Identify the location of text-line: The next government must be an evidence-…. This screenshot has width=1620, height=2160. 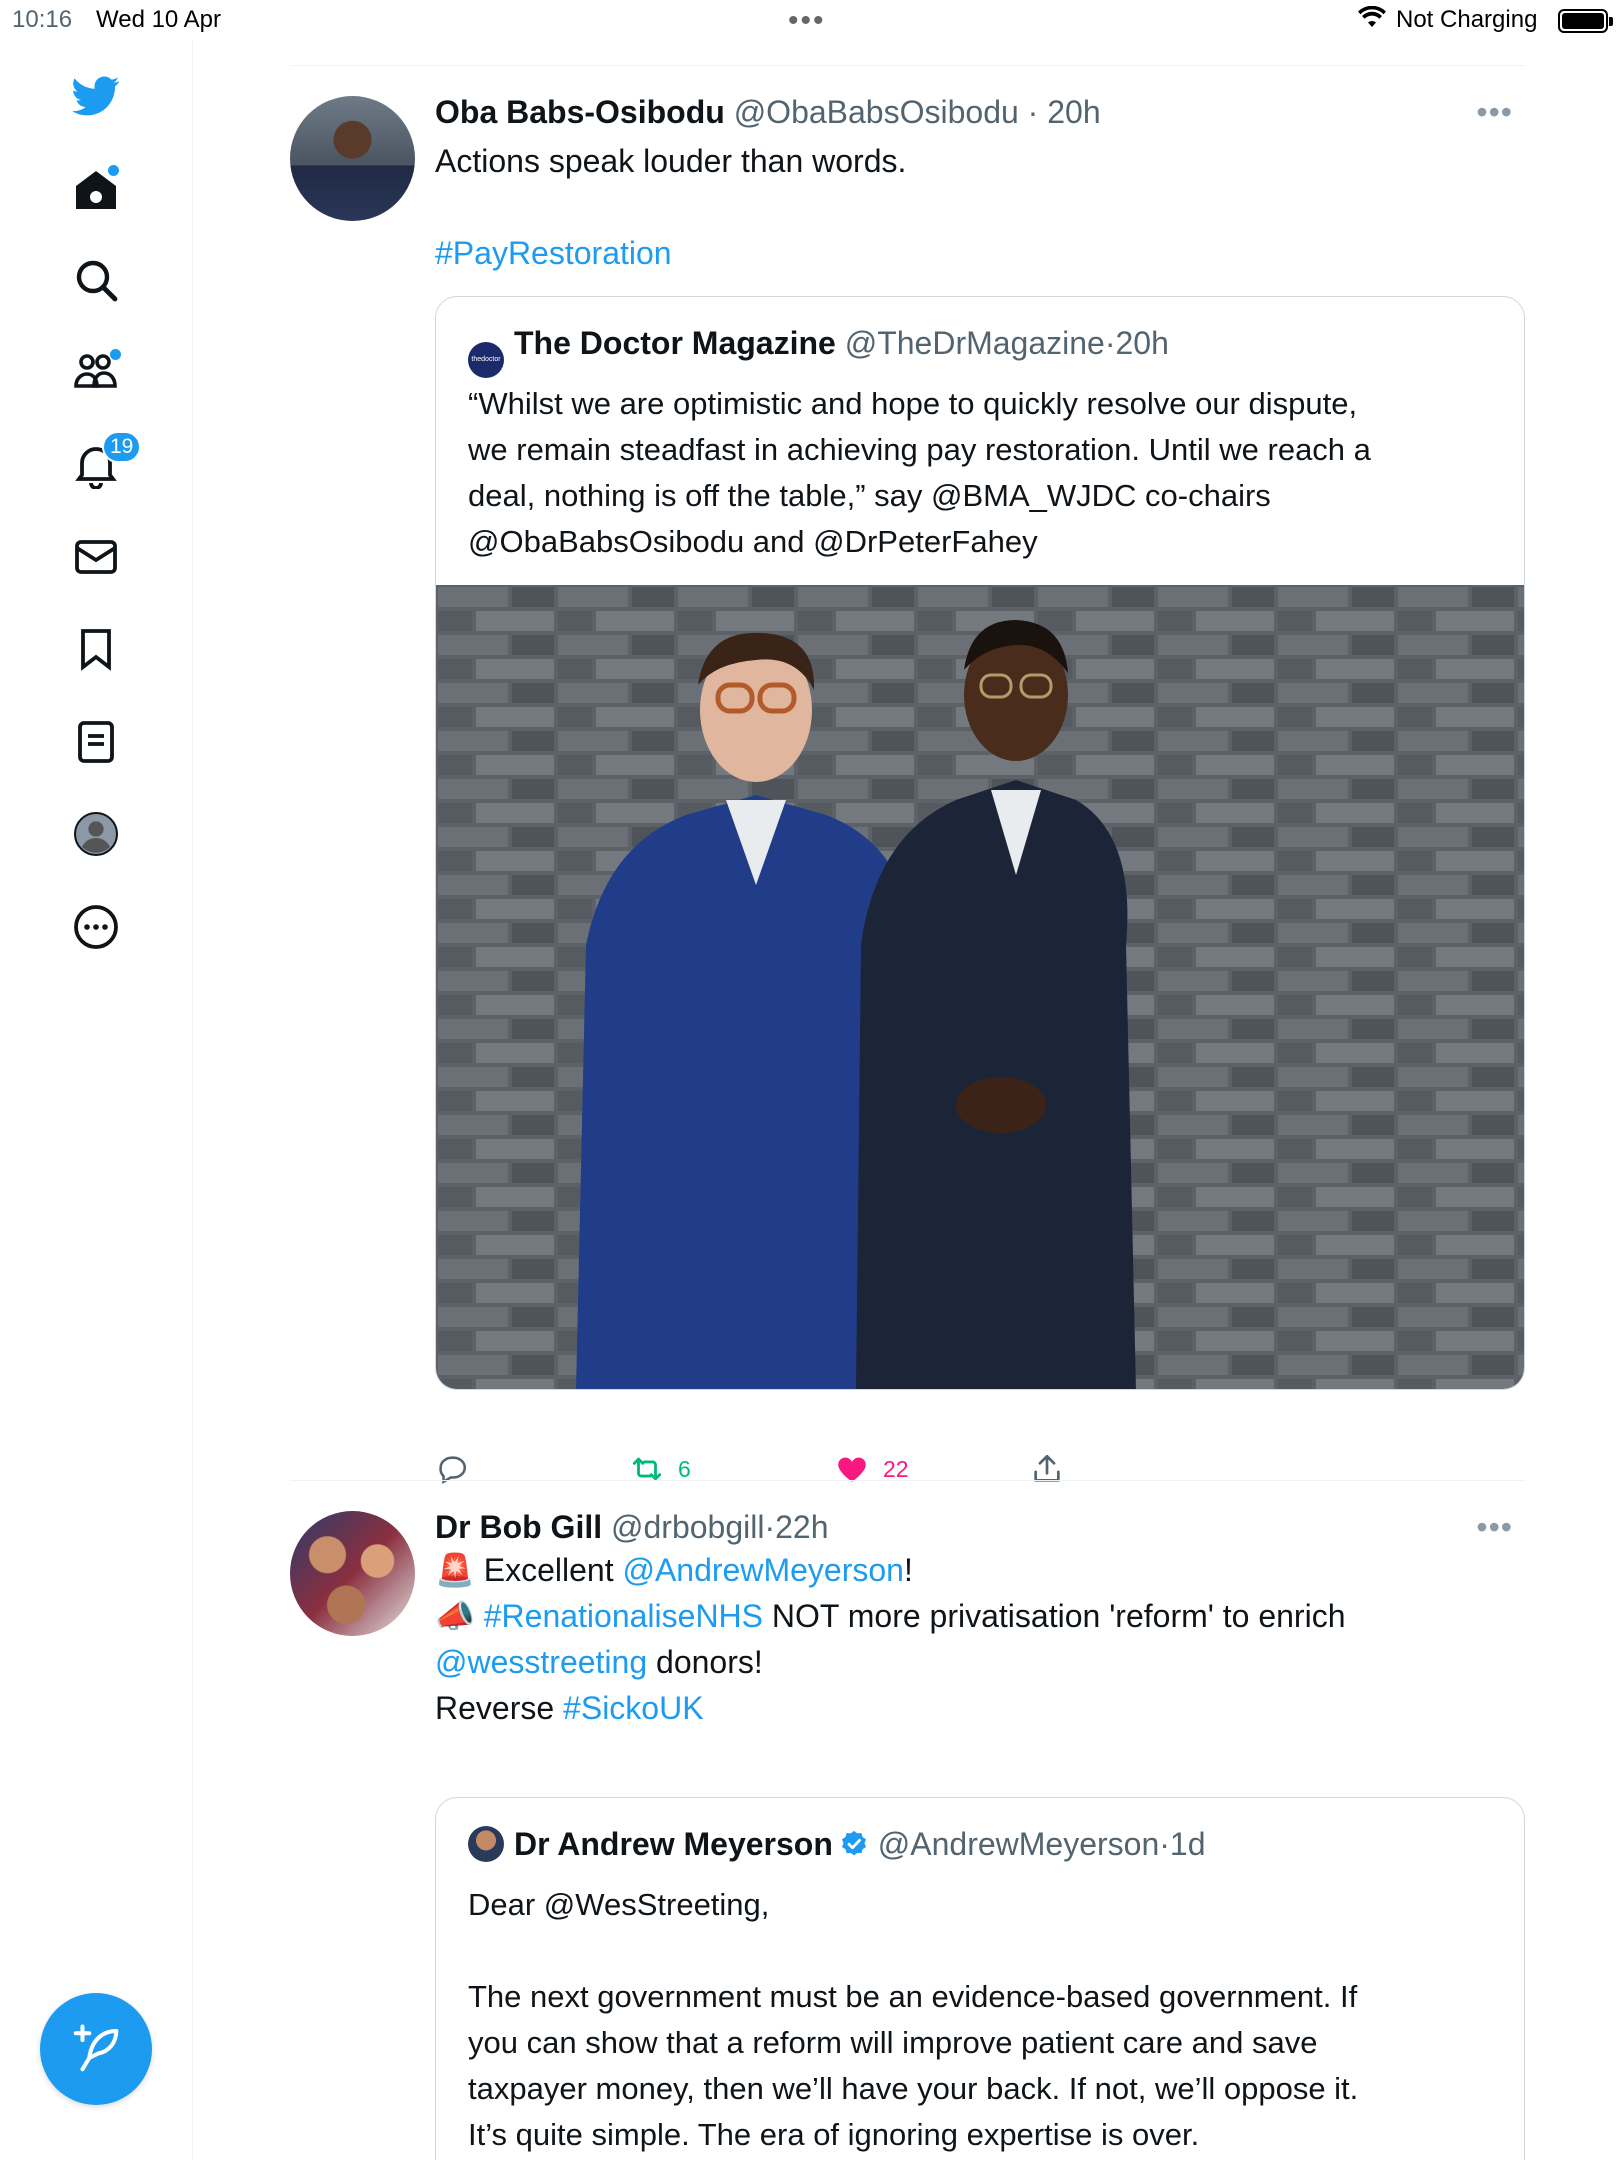
(913, 1996).